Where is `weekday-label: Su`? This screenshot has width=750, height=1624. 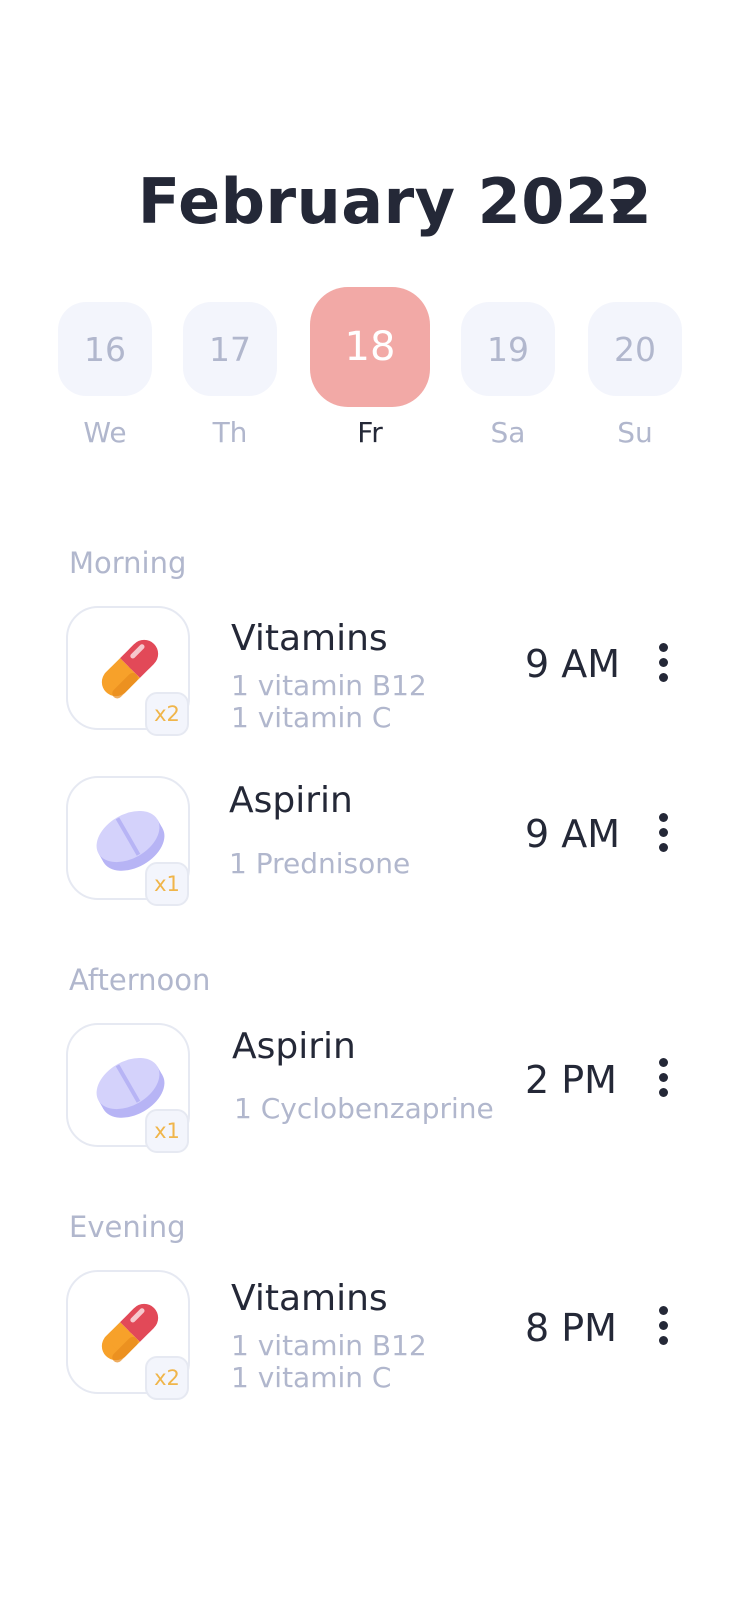 weekday-label: Su is located at coordinates (635, 432).